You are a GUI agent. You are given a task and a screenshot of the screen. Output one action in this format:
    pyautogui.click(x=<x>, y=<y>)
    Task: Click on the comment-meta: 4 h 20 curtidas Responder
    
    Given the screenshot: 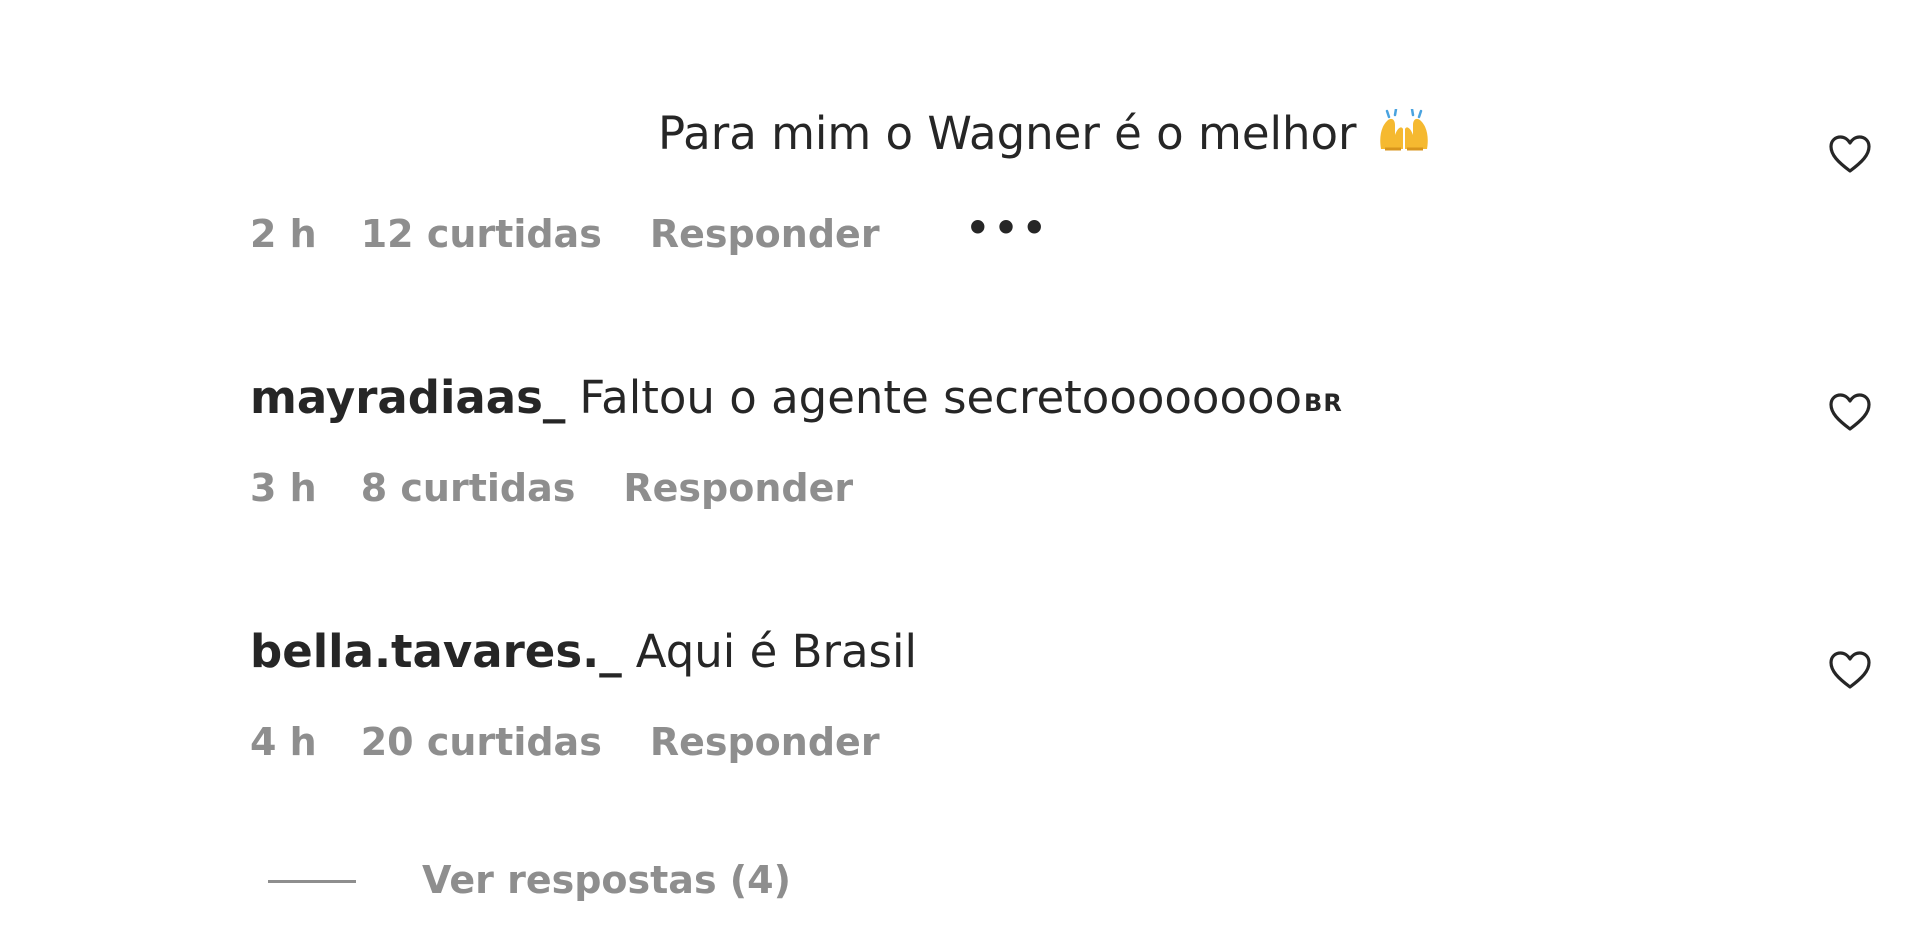 What is the action you would take?
    pyautogui.click(x=565, y=742)
    